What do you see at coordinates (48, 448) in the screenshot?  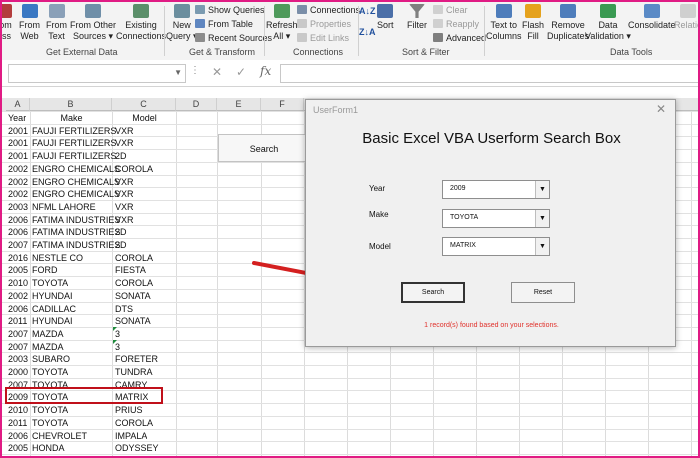 I see `table-cell-make: HONDA` at bounding box center [48, 448].